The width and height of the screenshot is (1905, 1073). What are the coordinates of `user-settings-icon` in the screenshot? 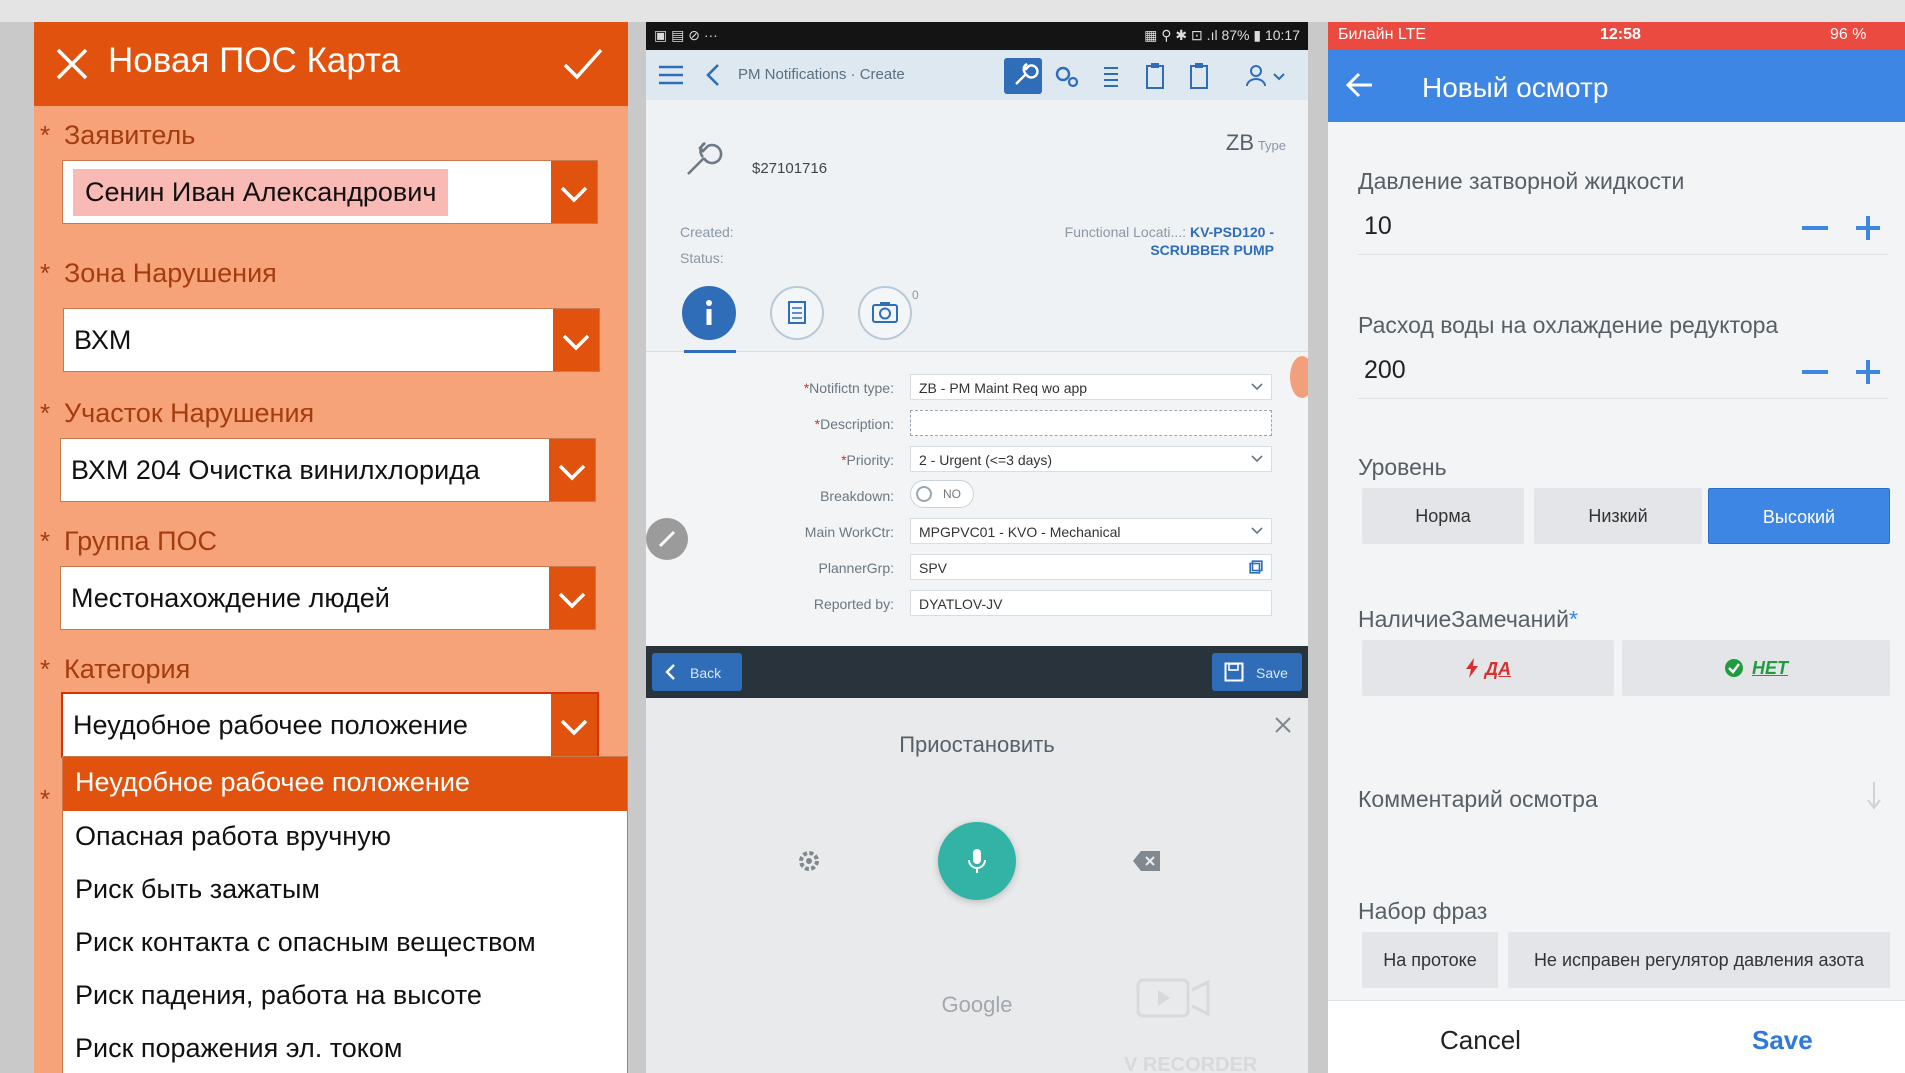 It's located at (1265, 76).